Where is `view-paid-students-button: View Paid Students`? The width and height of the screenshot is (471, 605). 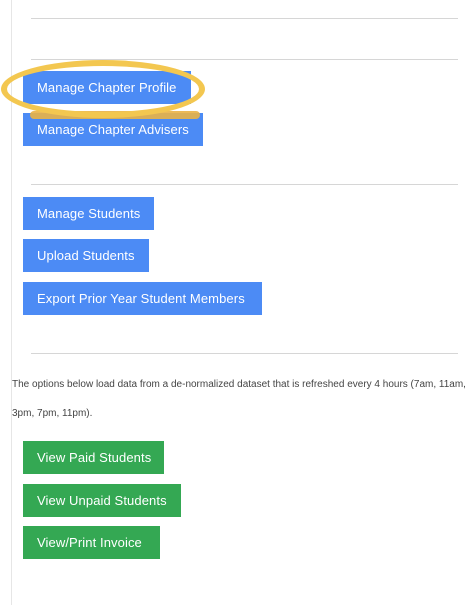 view-paid-students-button: View Paid Students is located at coordinates (93, 457).